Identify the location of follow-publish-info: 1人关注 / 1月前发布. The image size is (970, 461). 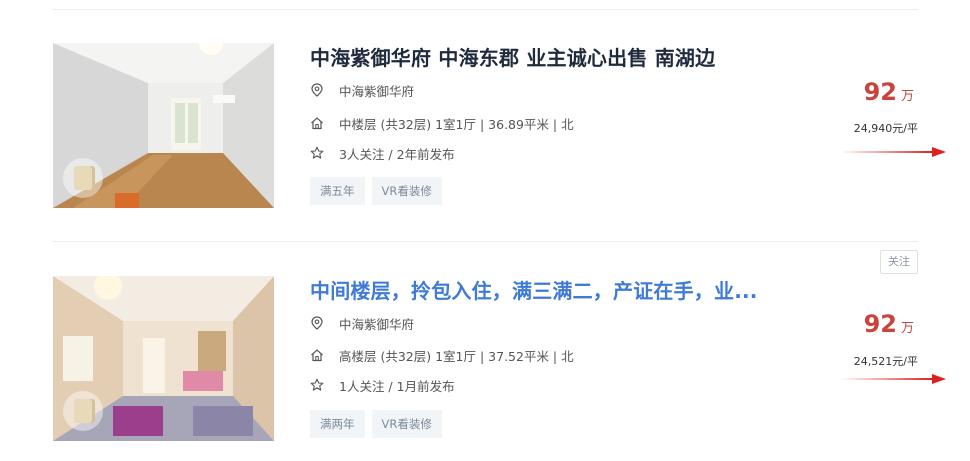
(397, 386).